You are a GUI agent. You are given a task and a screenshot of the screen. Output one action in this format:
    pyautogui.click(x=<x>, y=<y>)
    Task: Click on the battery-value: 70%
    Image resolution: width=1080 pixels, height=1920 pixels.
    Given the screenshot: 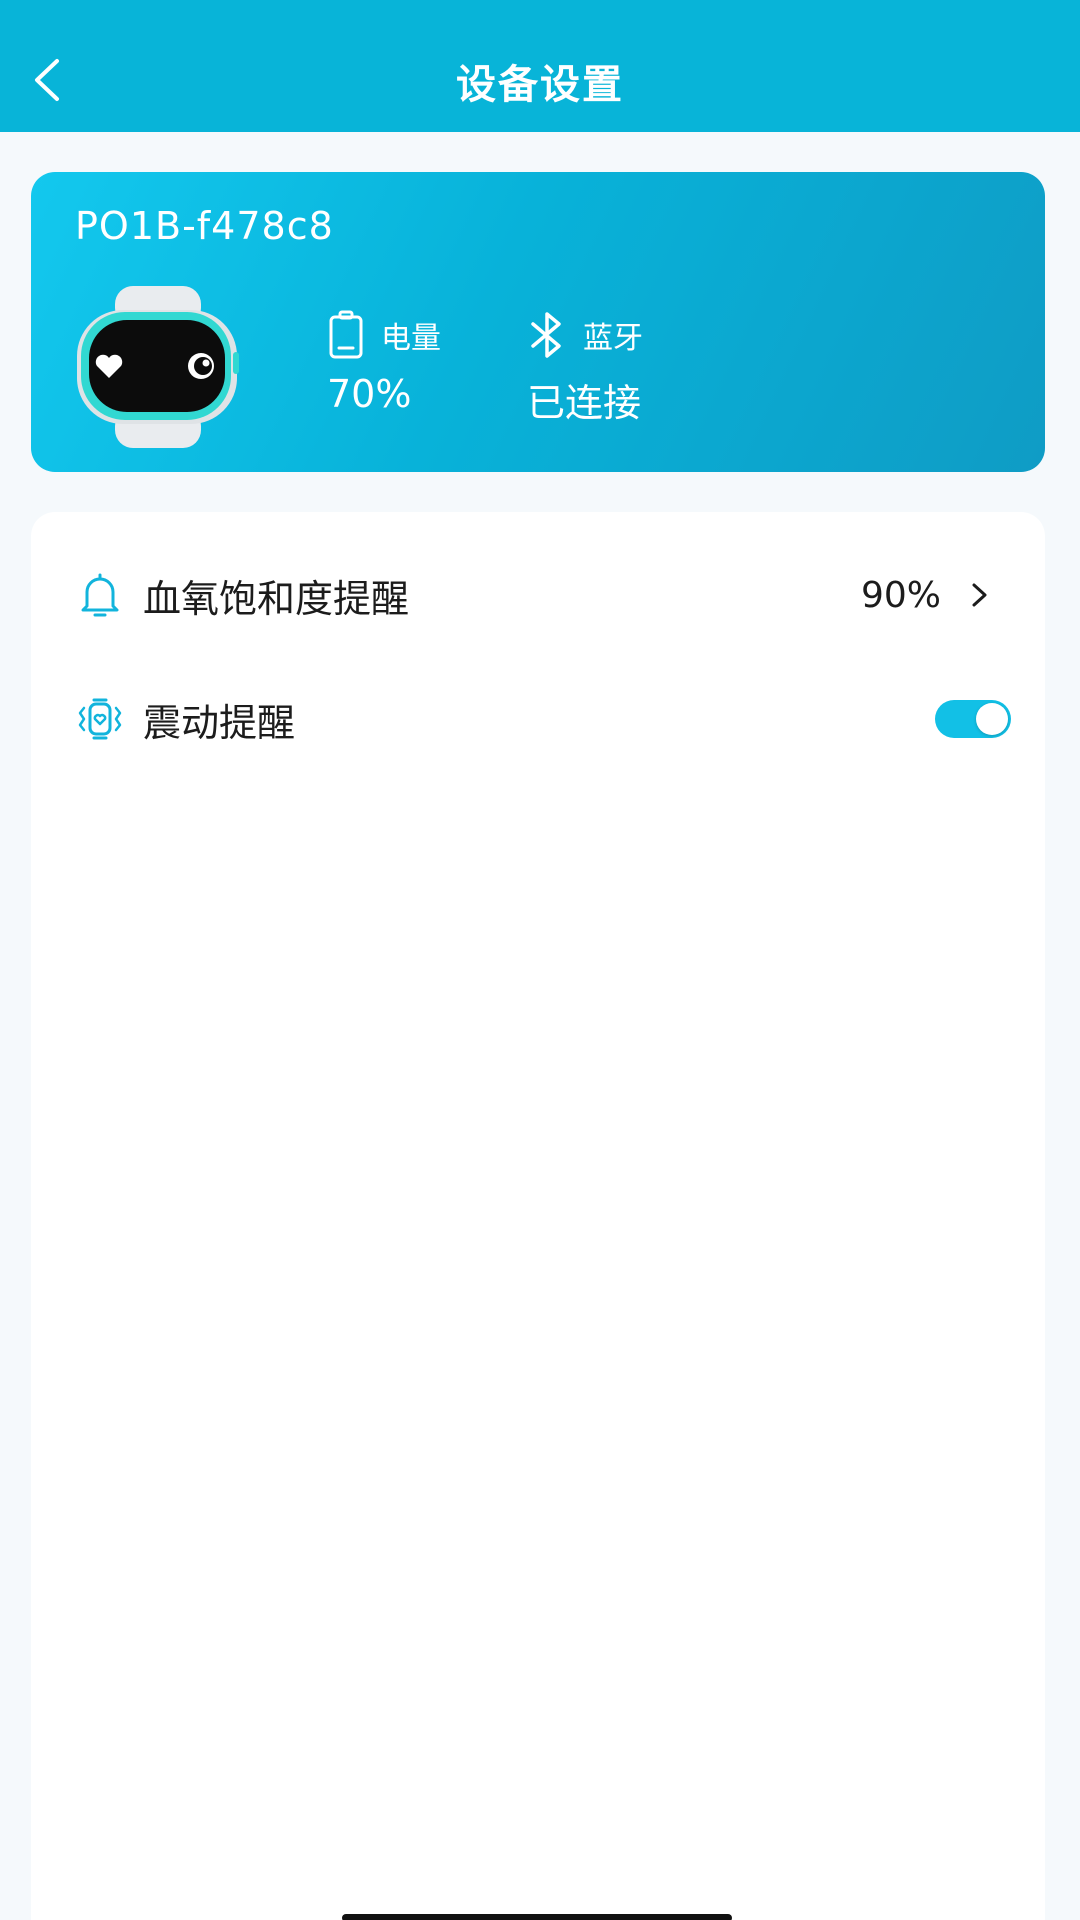 What is the action you would take?
    pyautogui.click(x=369, y=394)
    